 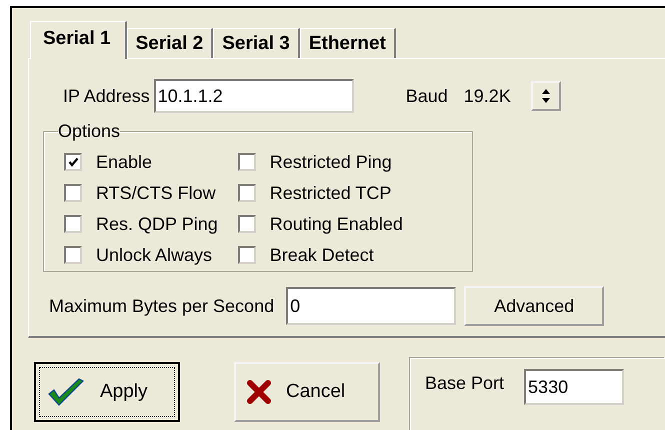 What do you see at coordinates (107, 392) in the screenshot?
I see `apply-button: Apply` at bounding box center [107, 392].